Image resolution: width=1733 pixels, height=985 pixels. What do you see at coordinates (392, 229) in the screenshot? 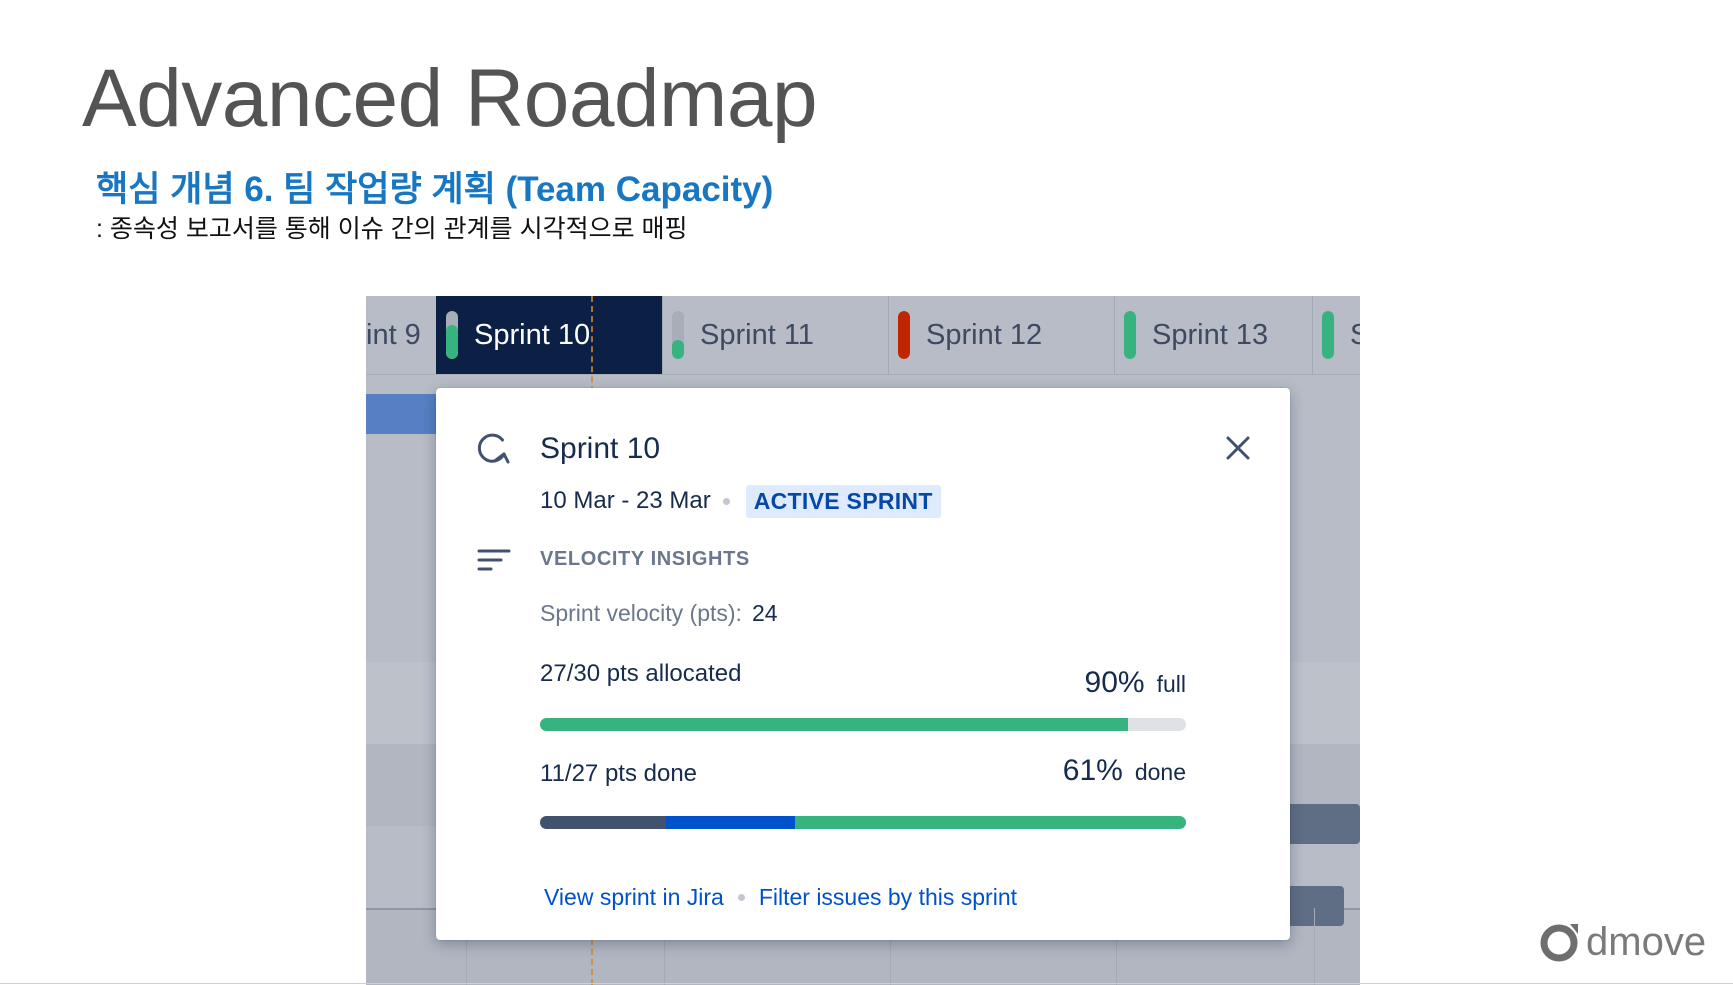
I see `slide-description: : 종속성 보고서를 통해 이슈 간의 관계를 시각적으로 매핑` at bounding box center [392, 229].